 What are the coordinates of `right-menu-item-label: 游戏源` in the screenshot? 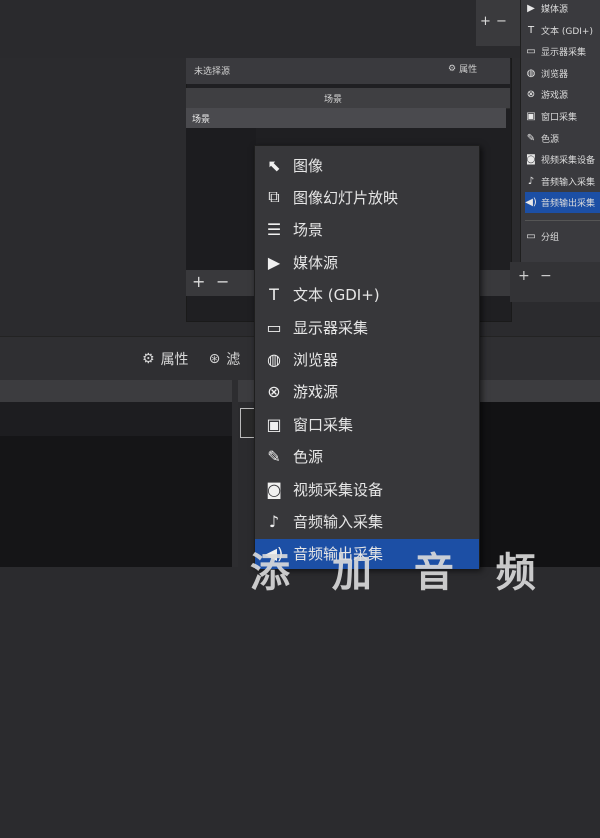 It's located at (555, 96).